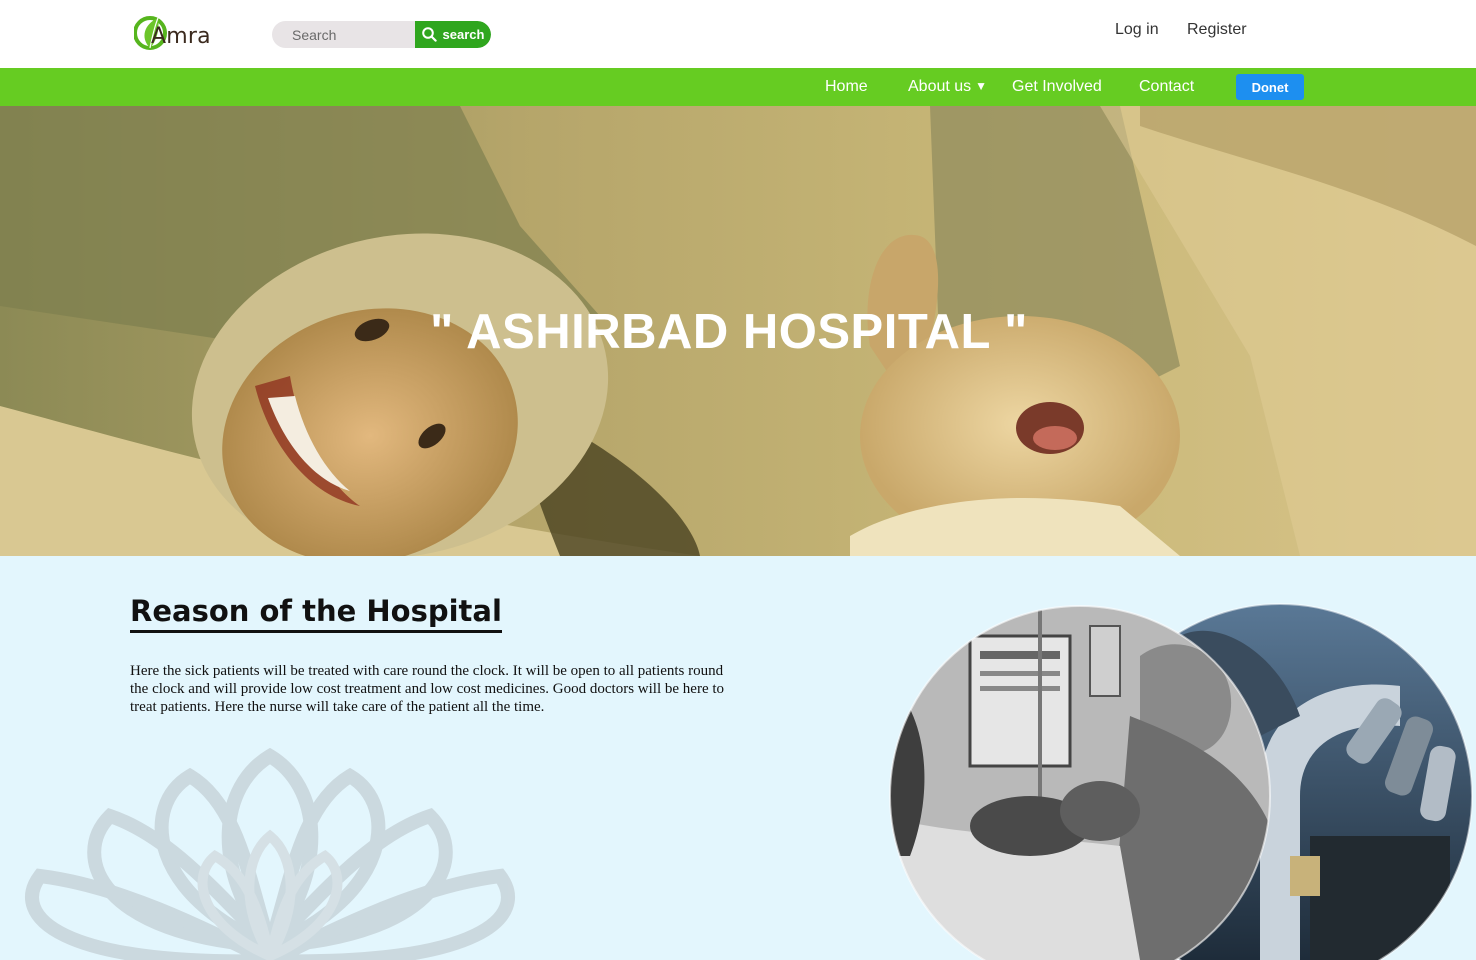 Image resolution: width=1476 pixels, height=960 pixels. I want to click on nav-item-about-us: About us ▼, so click(947, 87).